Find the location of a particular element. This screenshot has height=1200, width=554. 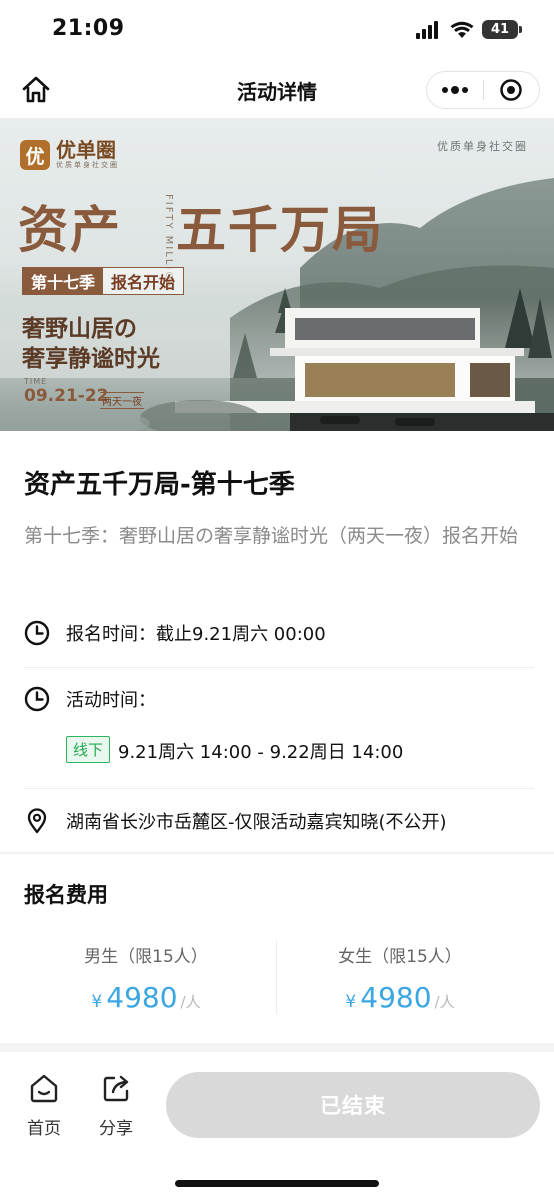

brand: 优 优单圈 优质单身社交圈 is located at coordinates (69, 155).